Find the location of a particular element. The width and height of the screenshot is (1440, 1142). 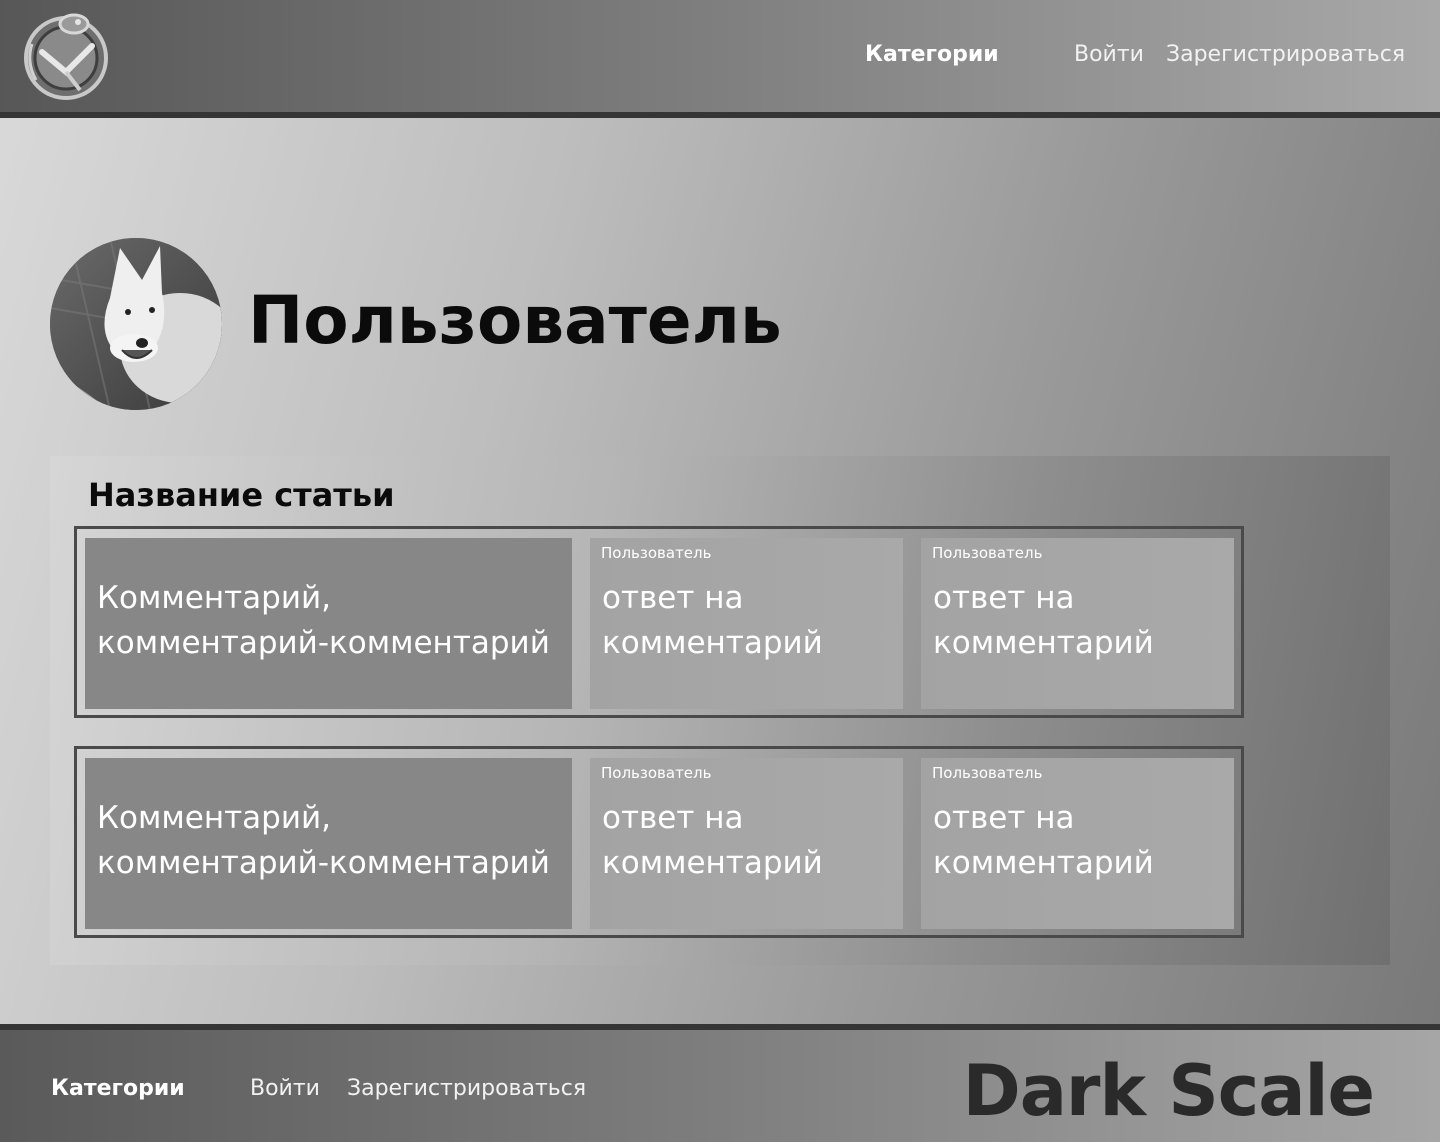

site-header: Категории Войти Зарегистрироваться is located at coordinates (720, 59).